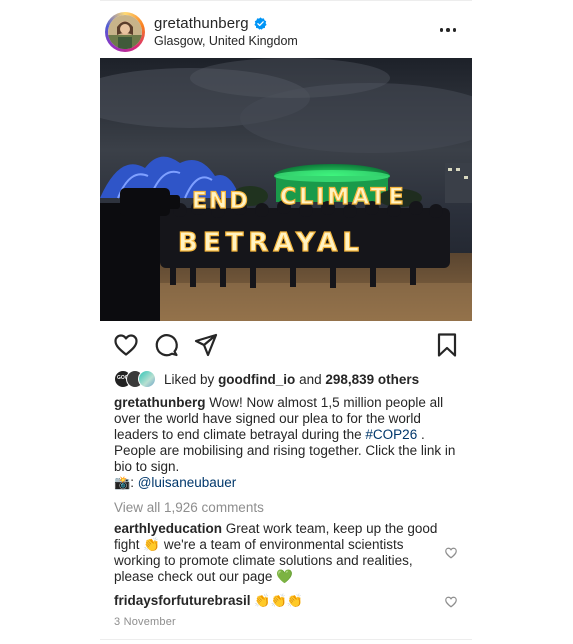 The image size is (573, 644). I want to click on username-row: gretathunberg, so click(210, 23).